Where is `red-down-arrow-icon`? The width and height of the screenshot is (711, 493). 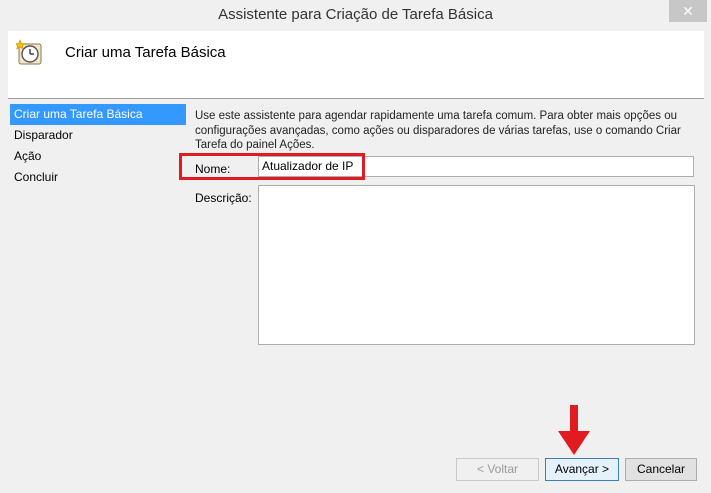
red-down-arrow-icon is located at coordinates (574, 430).